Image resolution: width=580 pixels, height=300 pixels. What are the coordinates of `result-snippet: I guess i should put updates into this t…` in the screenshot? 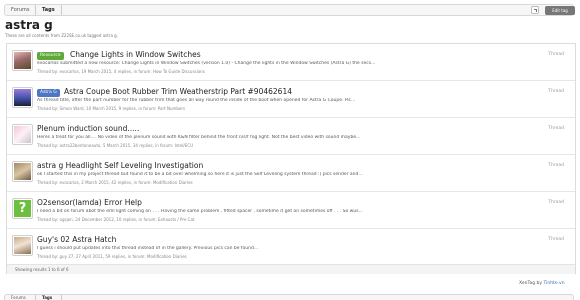 It's located at (148, 248).